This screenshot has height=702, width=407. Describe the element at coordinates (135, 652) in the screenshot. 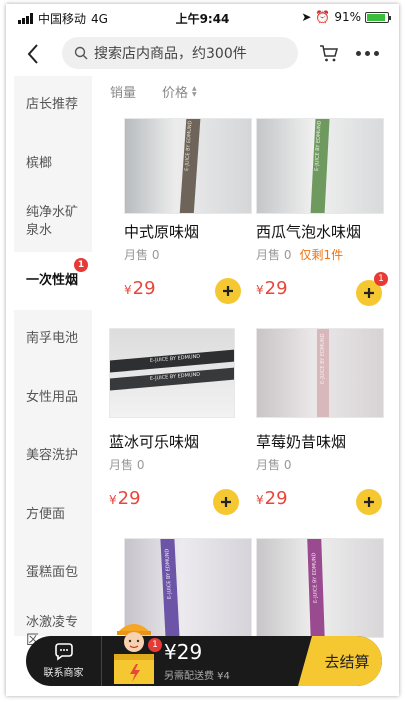

I see `cart-mascot-icon: 1` at that location.